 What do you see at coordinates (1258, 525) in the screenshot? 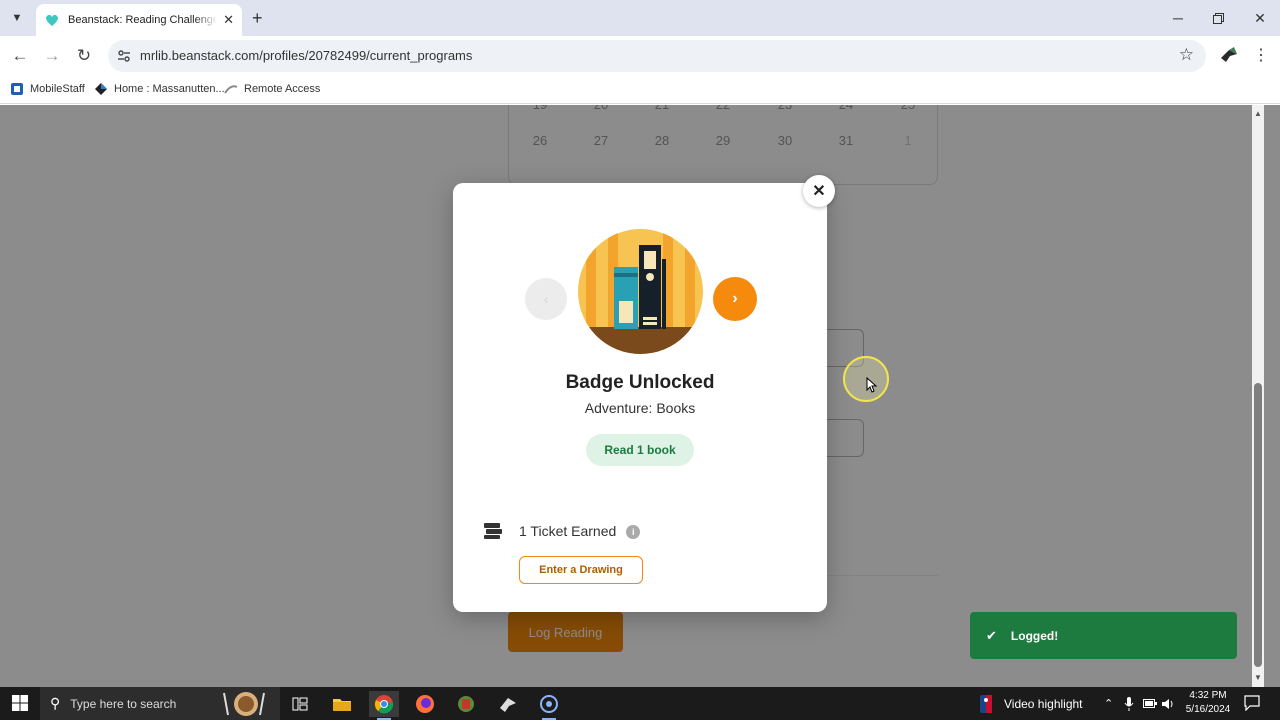
I see `scrollbar-thumb` at bounding box center [1258, 525].